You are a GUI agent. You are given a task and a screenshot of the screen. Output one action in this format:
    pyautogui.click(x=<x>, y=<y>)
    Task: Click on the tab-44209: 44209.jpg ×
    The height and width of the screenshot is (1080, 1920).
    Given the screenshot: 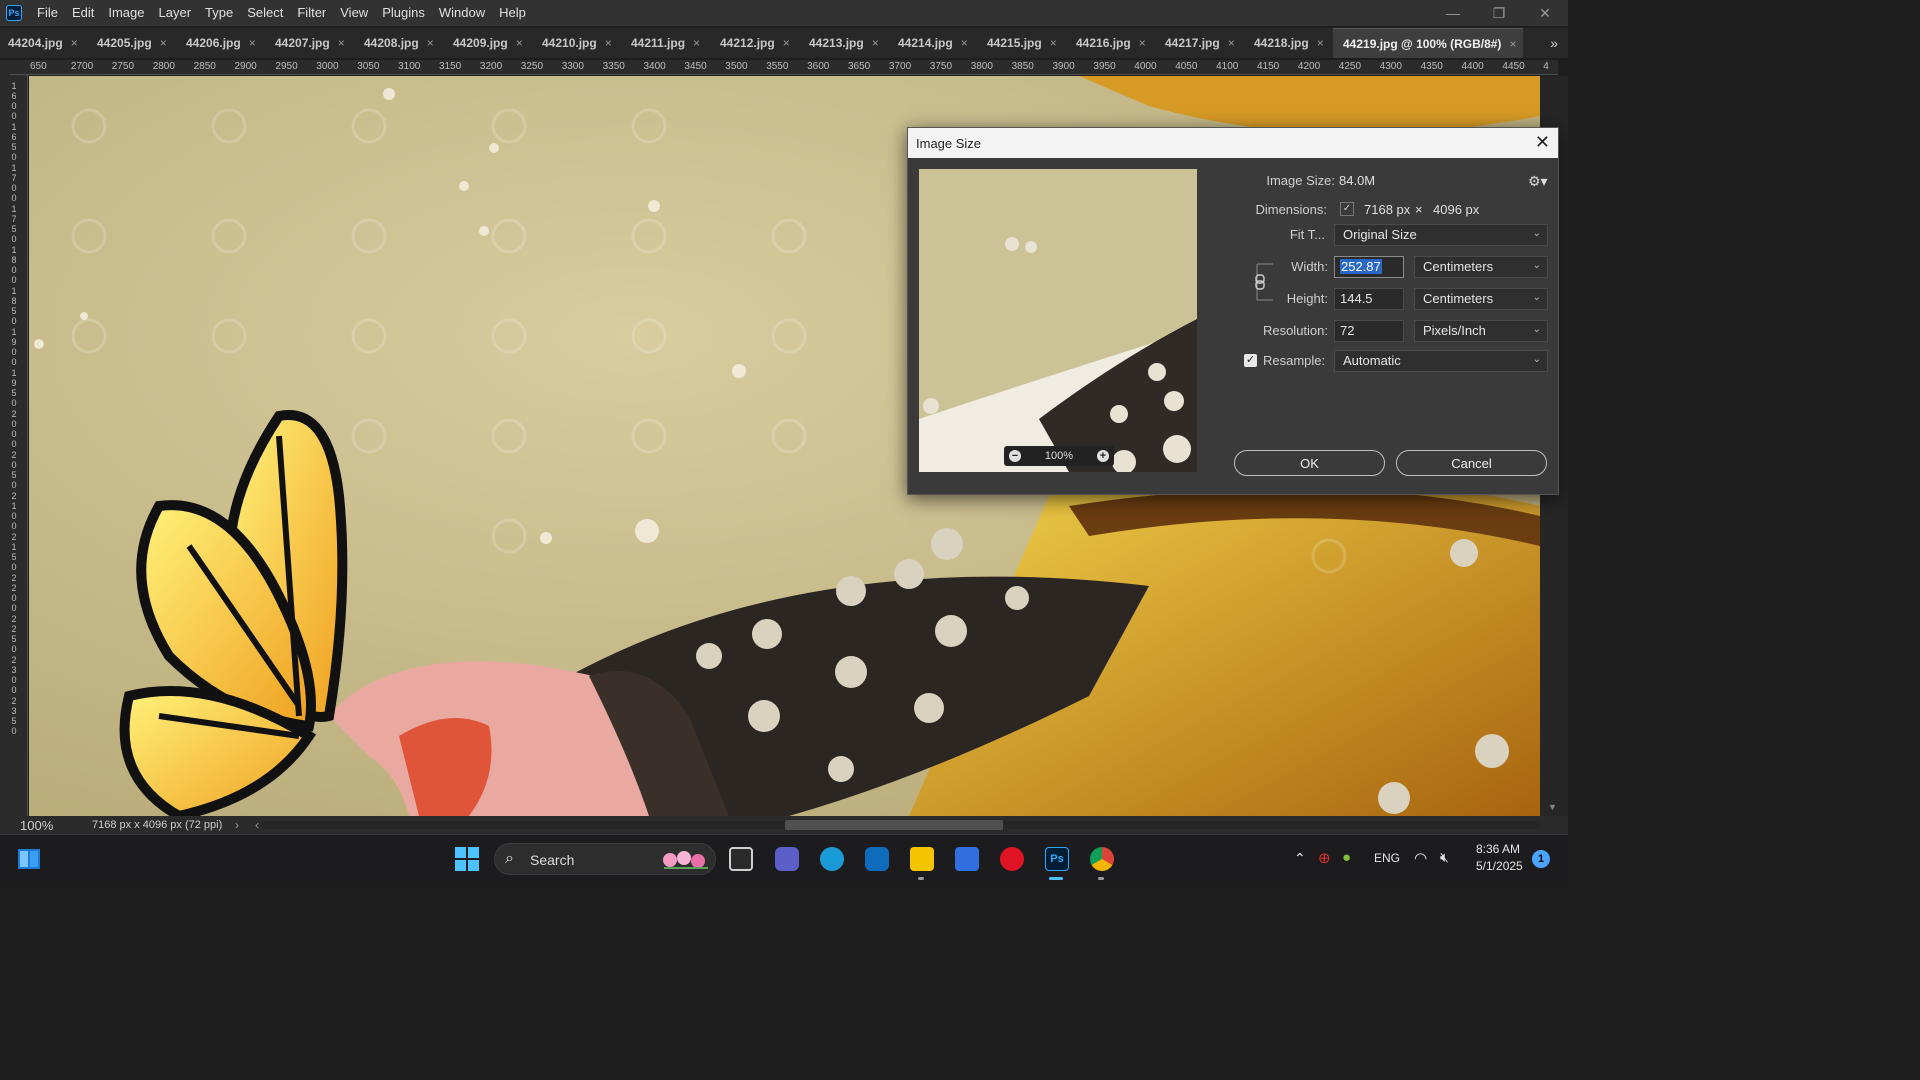 What is the action you would take?
    pyautogui.click(x=487, y=43)
    